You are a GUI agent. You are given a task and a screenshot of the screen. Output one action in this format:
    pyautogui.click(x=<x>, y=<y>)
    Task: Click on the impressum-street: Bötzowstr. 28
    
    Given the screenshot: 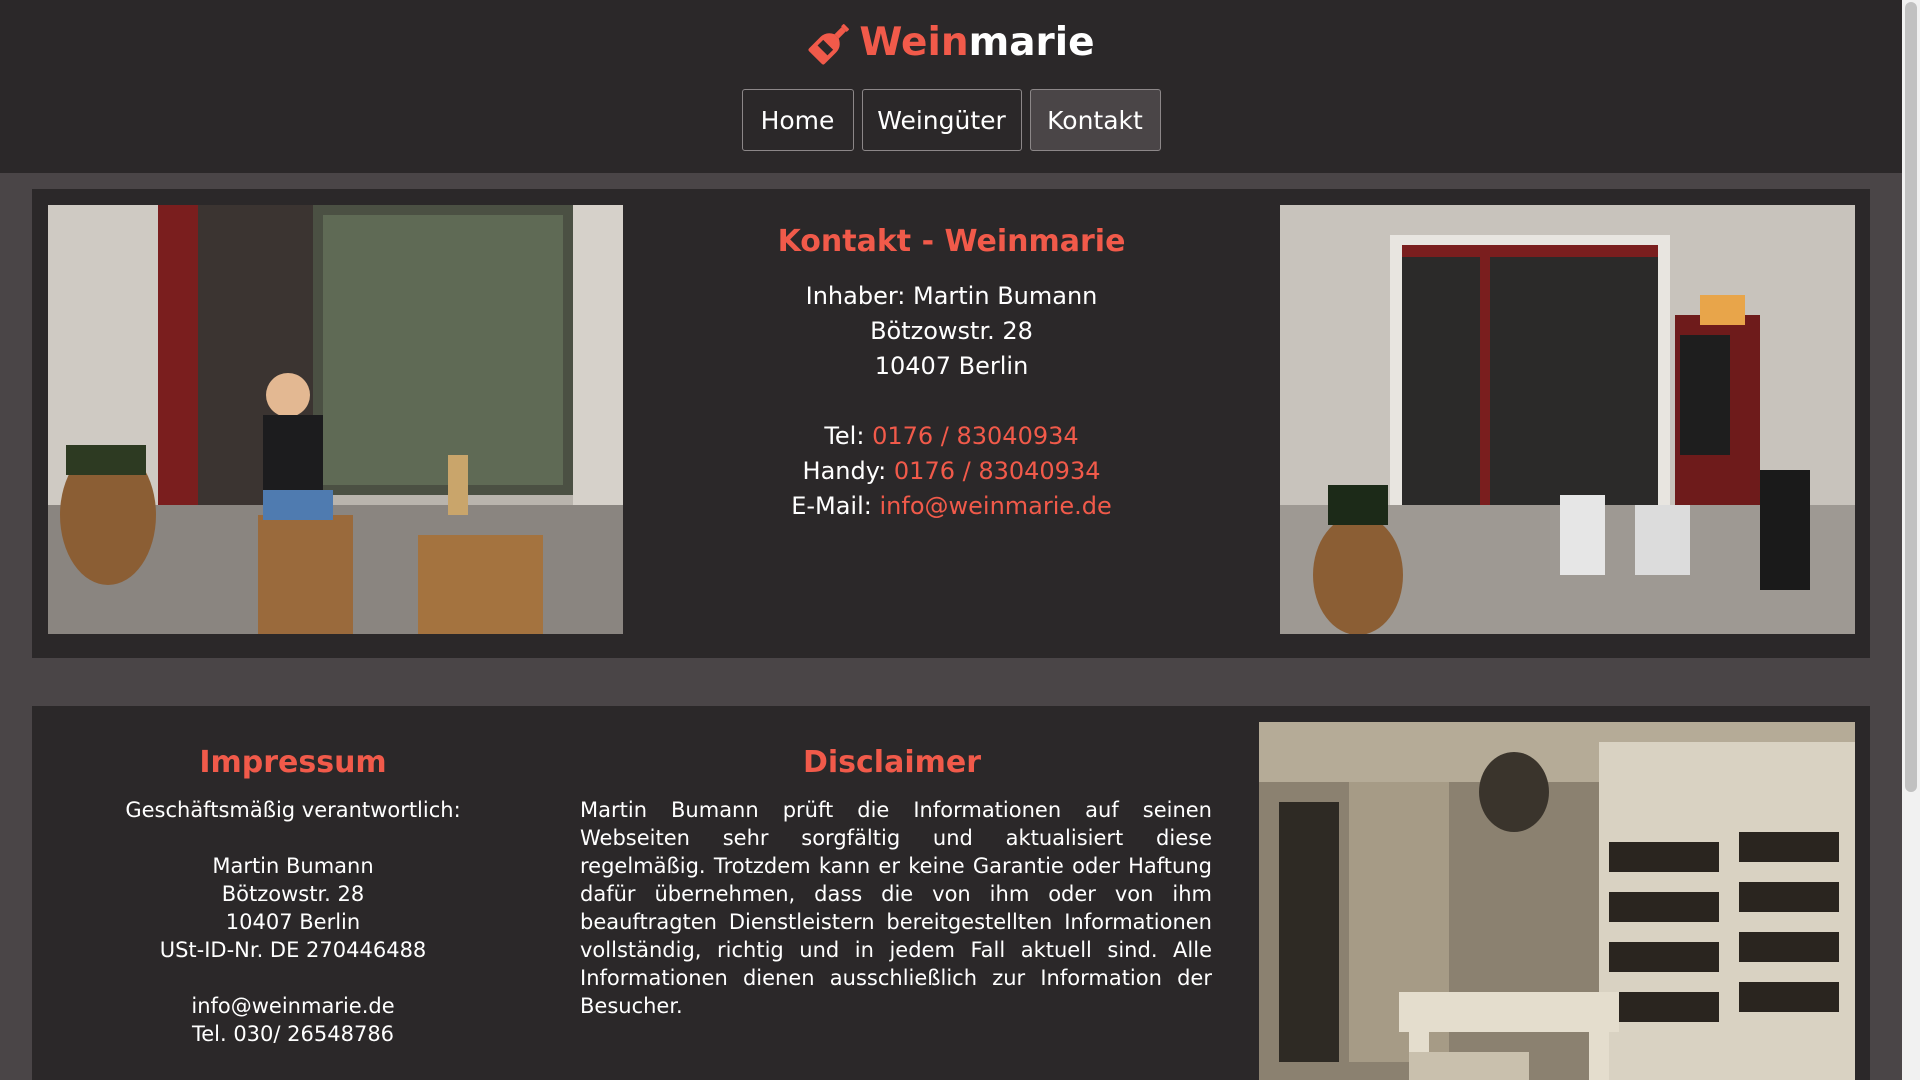 What is the action you would take?
    pyautogui.click(x=293, y=894)
    